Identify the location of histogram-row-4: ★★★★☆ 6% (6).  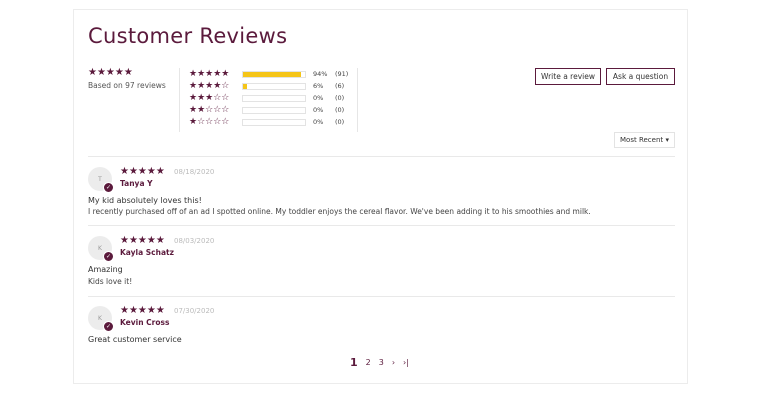
(274, 87).